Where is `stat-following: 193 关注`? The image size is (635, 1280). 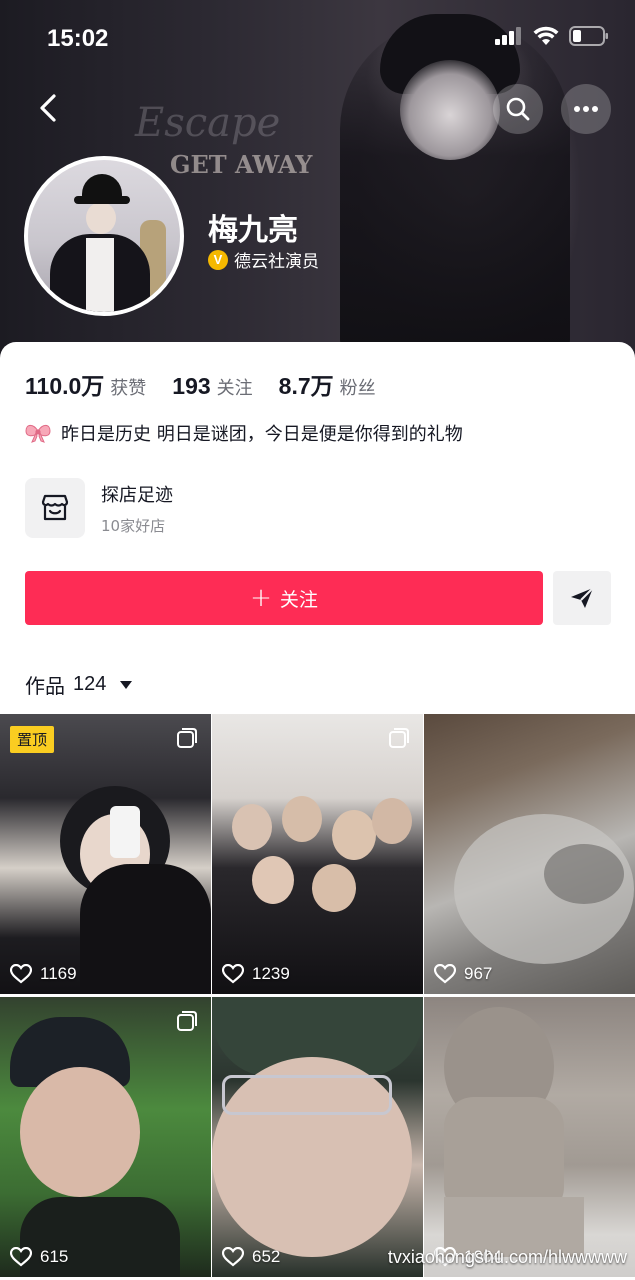
stat-following: 193 关注 is located at coordinates (212, 386).